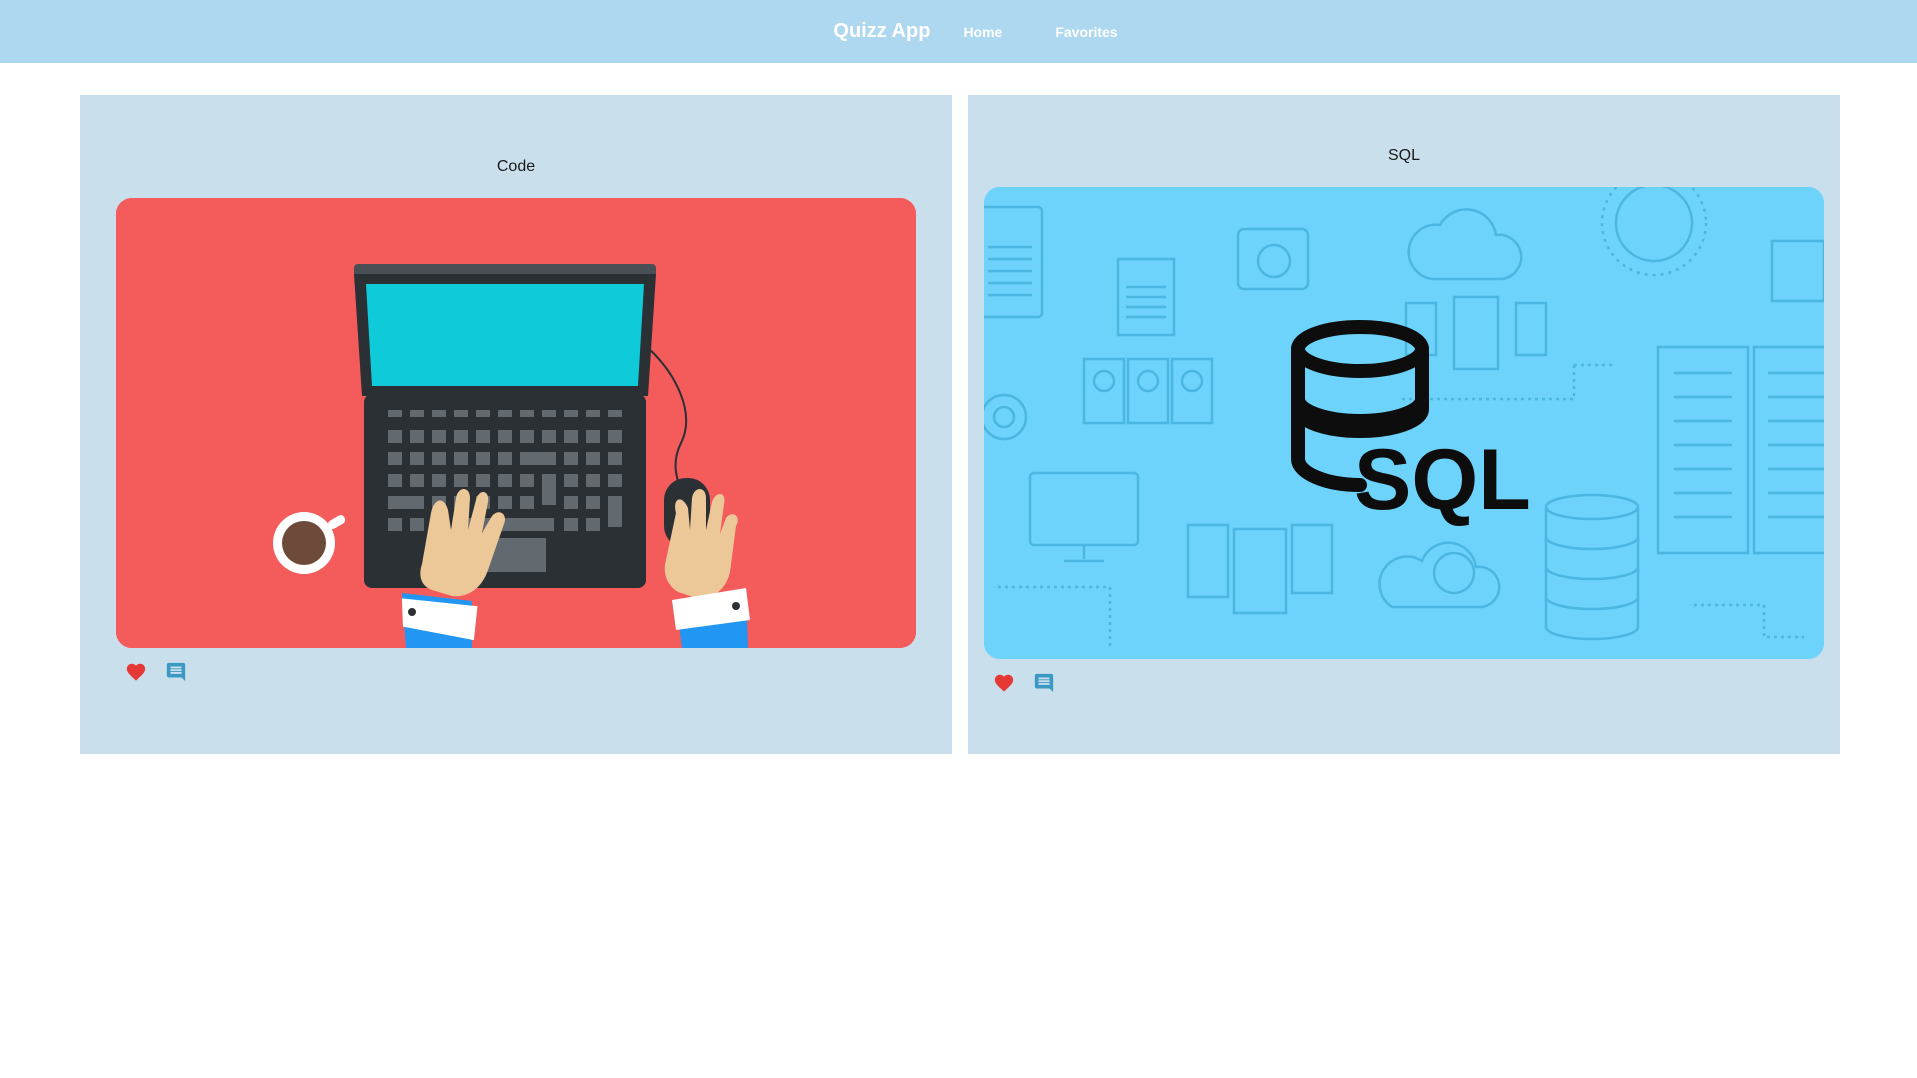 The width and height of the screenshot is (1917, 1078). What do you see at coordinates (881, 31) in the screenshot?
I see `app-brand: Quizz App` at bounding box center [881, 31].